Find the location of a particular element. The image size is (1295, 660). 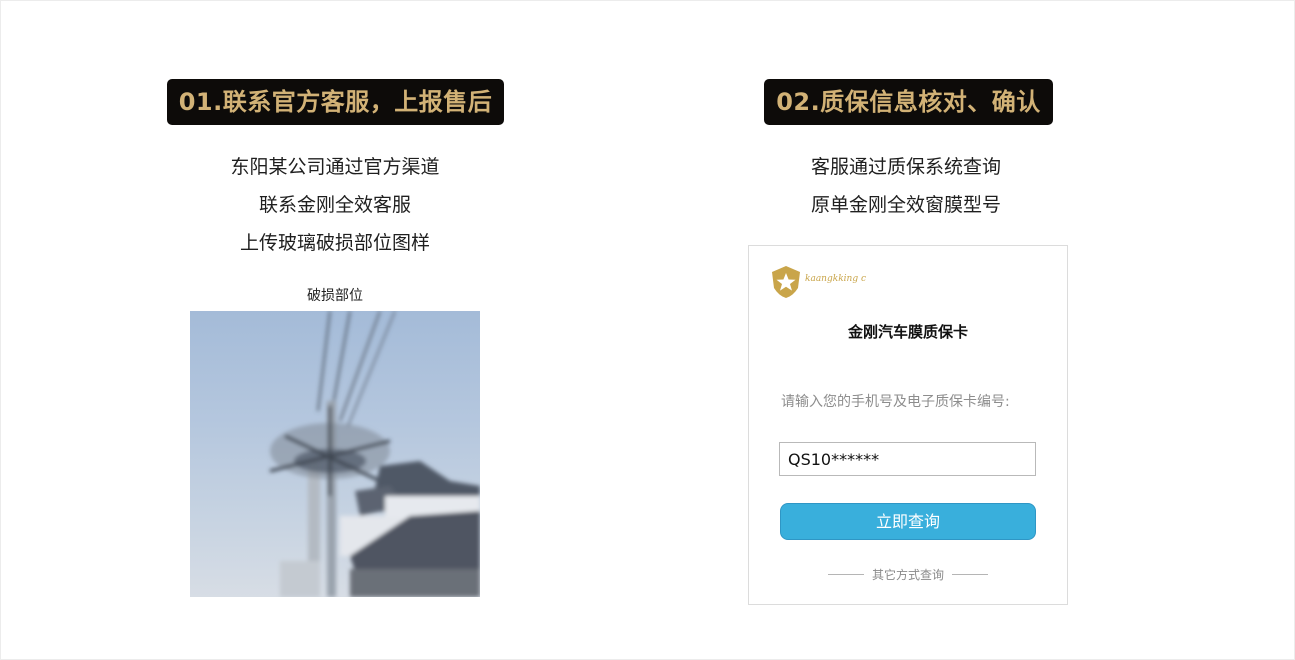

damage-photo is located at coordinates (335, 454).